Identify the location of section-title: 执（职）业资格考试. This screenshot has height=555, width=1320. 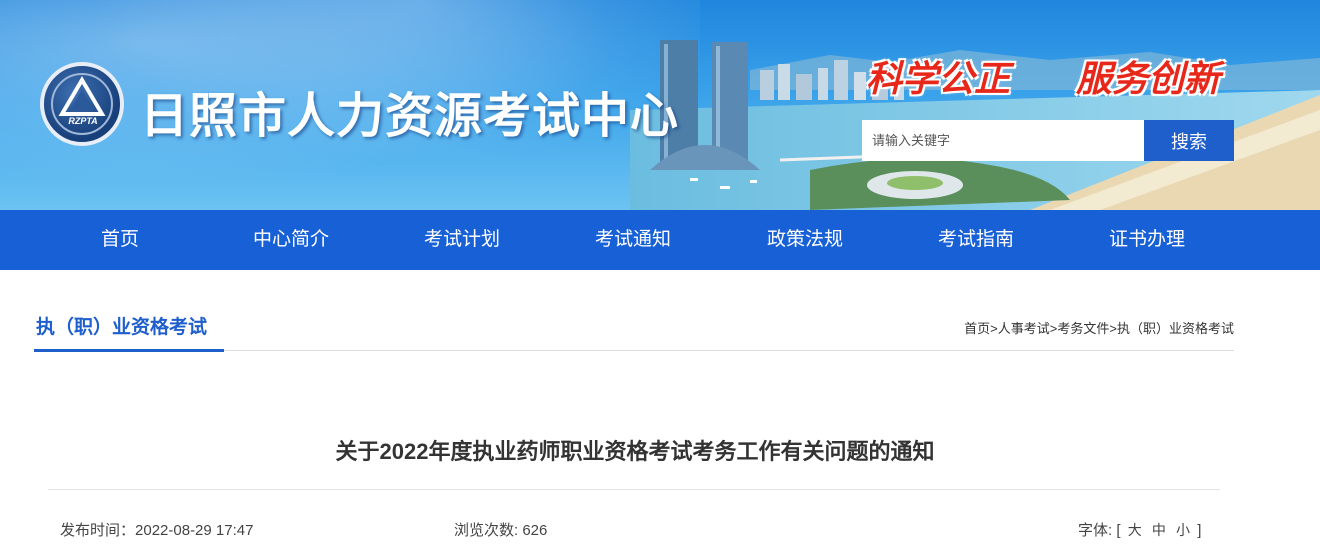
(121, 325).